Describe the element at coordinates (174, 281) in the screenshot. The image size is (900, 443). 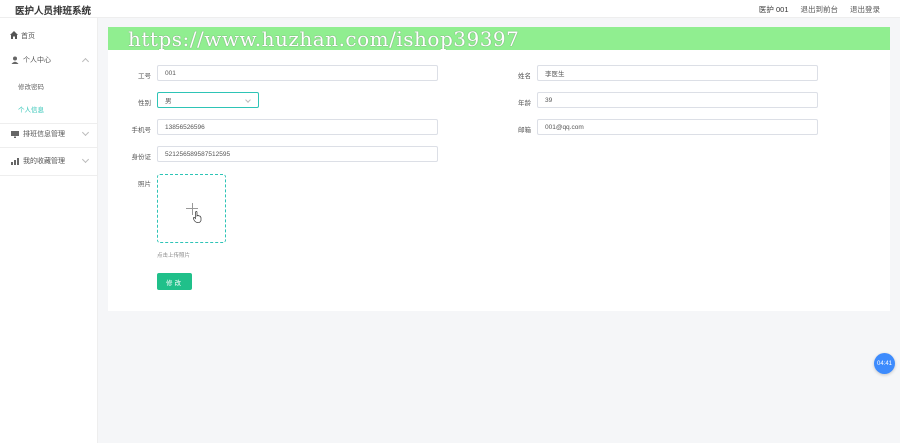
I see `submit-button: 修改` at that location.